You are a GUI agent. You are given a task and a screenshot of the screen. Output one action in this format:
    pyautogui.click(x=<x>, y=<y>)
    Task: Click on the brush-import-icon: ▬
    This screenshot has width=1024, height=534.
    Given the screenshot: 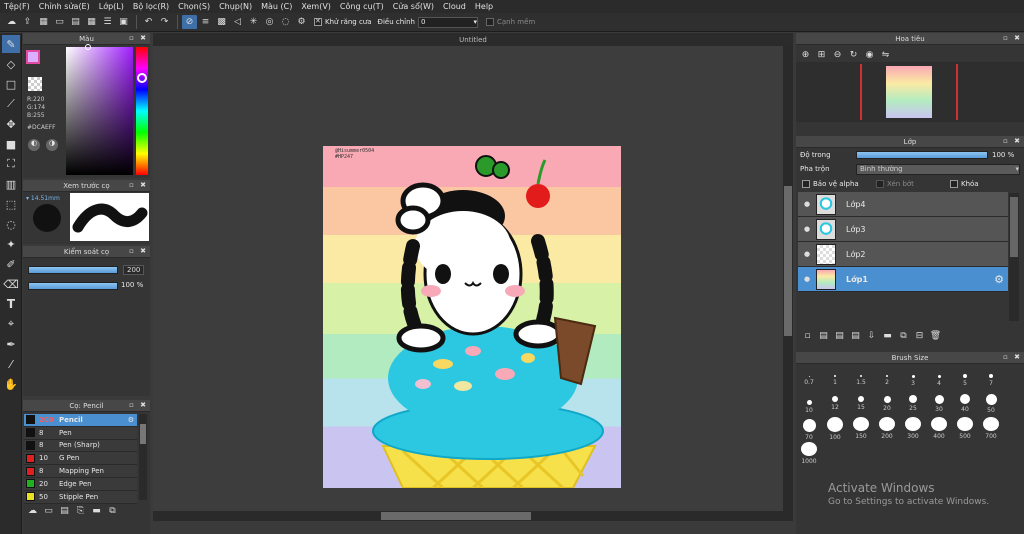 What is the action you would take?
    pyautogui.click(x=96, y=511)
    